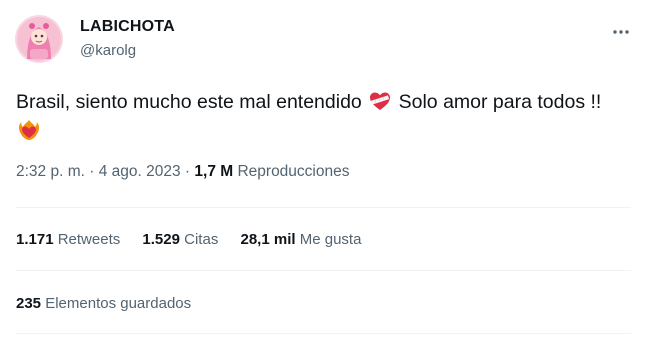  What do you see at coordinates (330, 239) in the screenshot?
I see `likes-label: Me gusta` at bounding box center [330, 239].